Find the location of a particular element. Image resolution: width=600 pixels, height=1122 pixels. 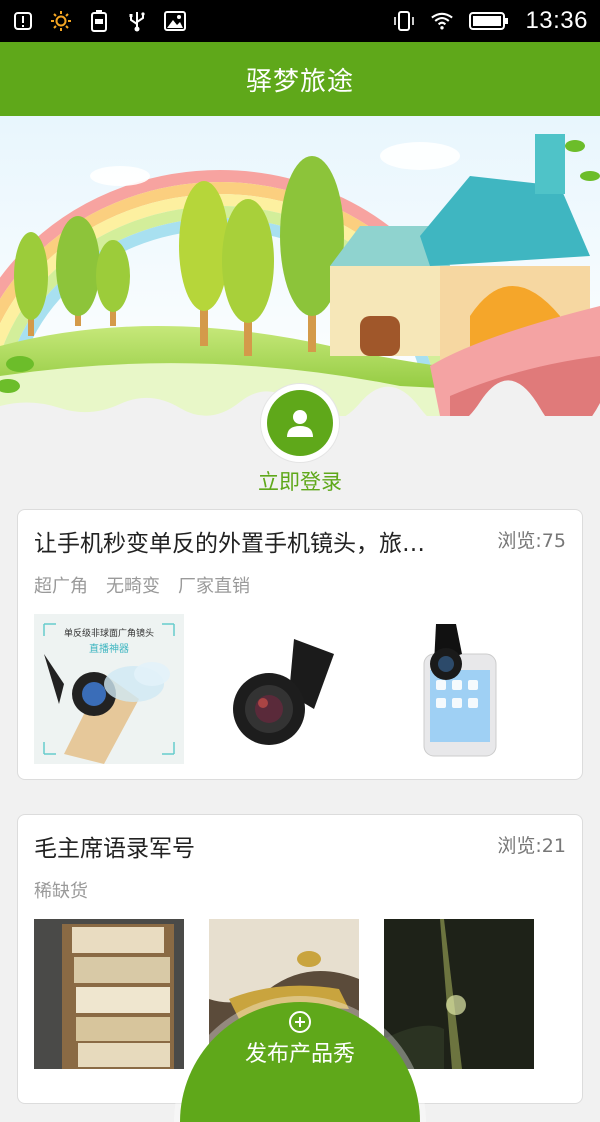

battery-saver-icon is located at coordinates (99, 21).